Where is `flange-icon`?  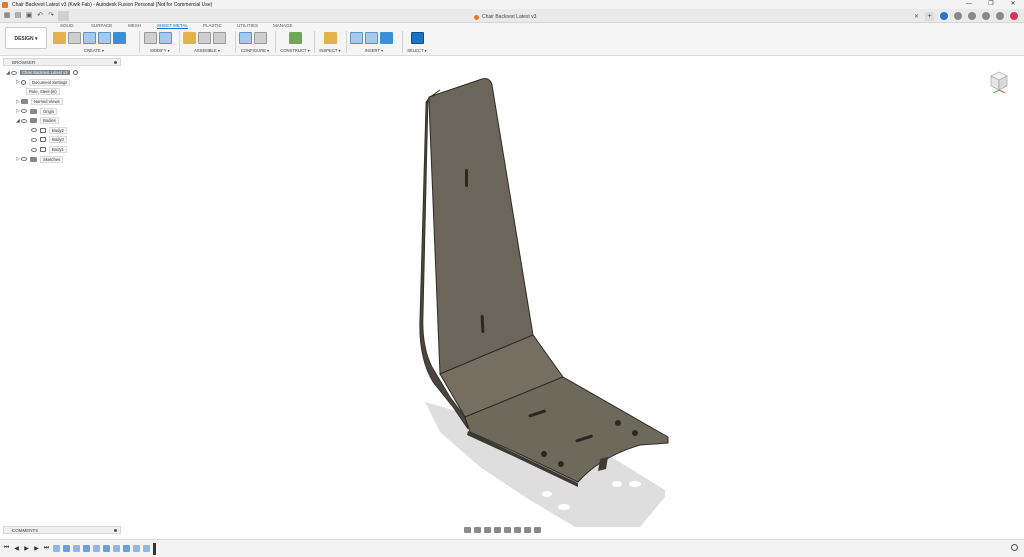 flange-icon is located at coordinates (89, 38).